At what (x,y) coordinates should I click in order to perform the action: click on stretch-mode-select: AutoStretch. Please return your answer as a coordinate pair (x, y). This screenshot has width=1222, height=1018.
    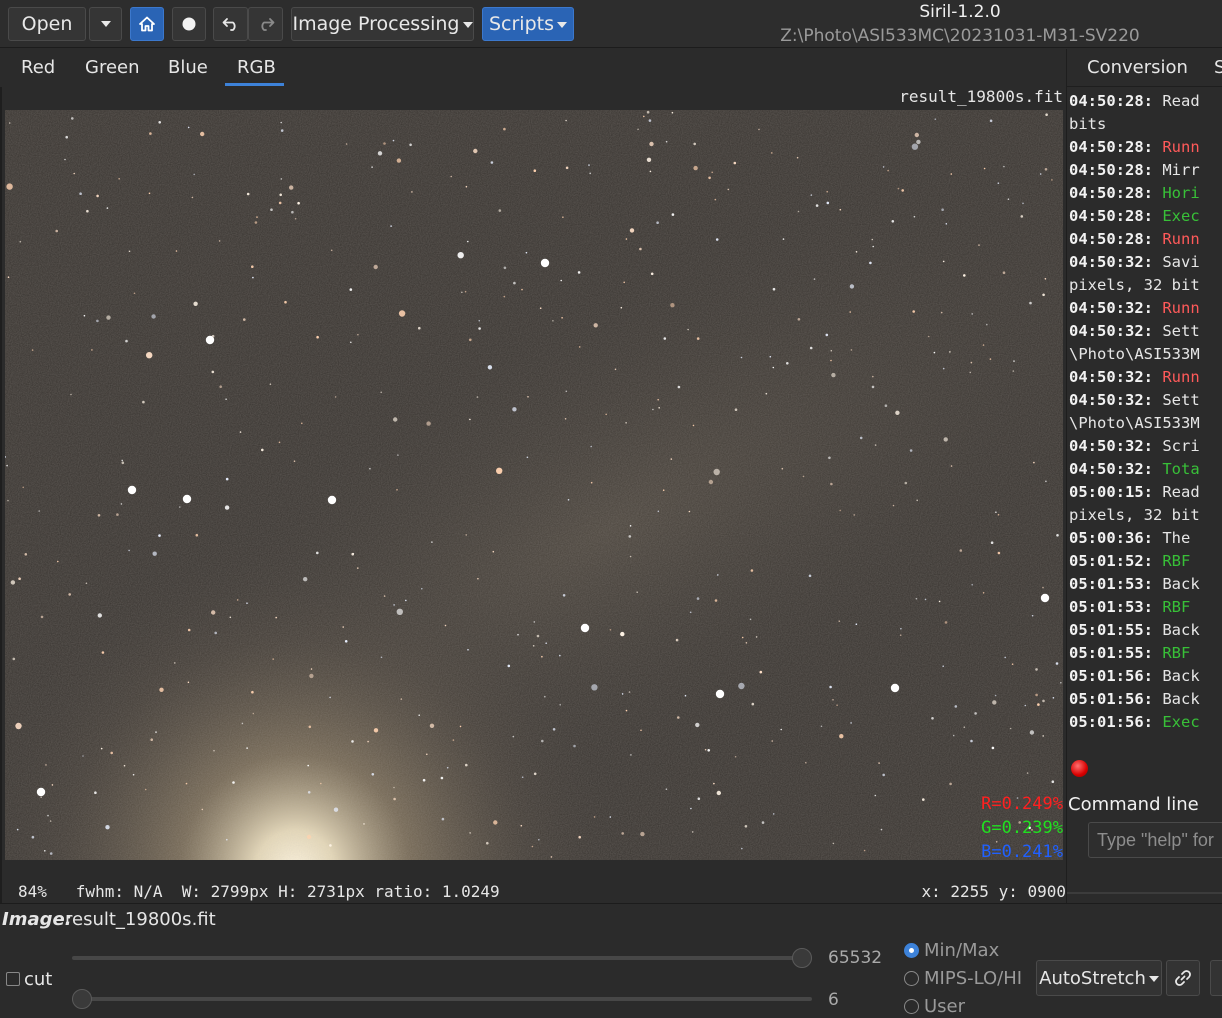
    Looking at the image, I should click on (1099, 978).